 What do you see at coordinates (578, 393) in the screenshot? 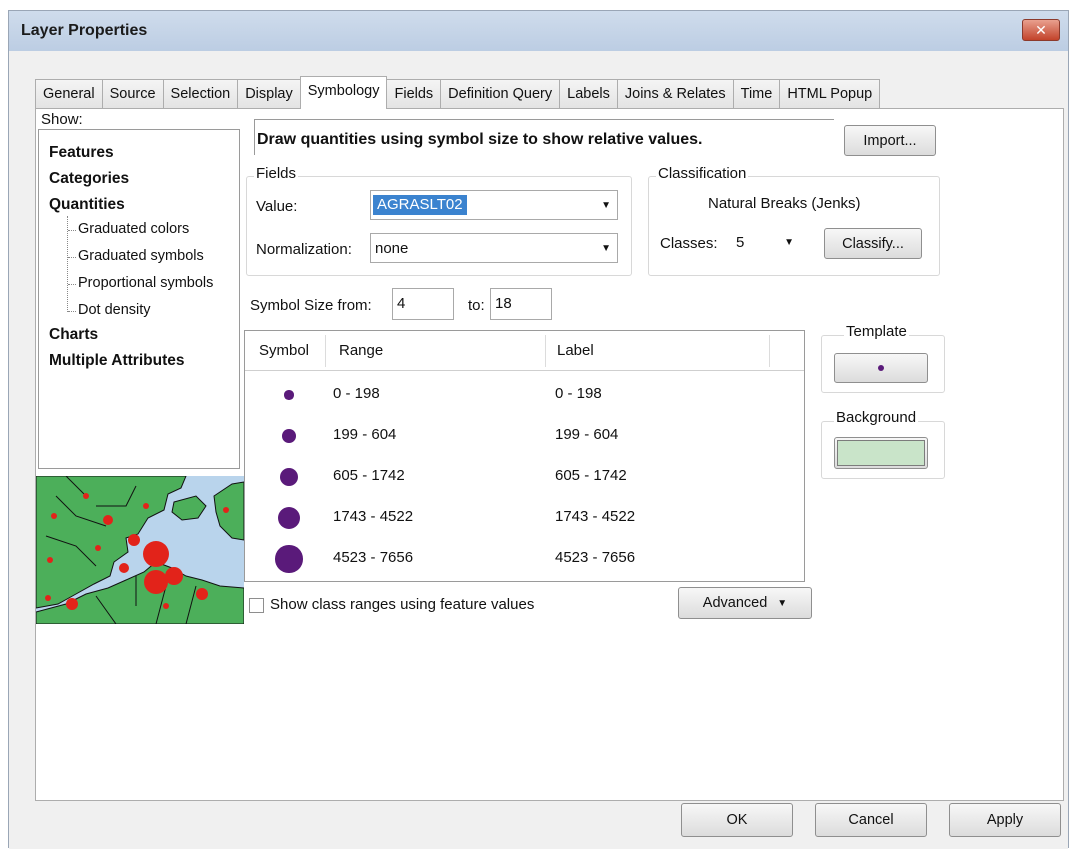
I see `label-cell: 0 - 198` at bounding box center [578, 393].